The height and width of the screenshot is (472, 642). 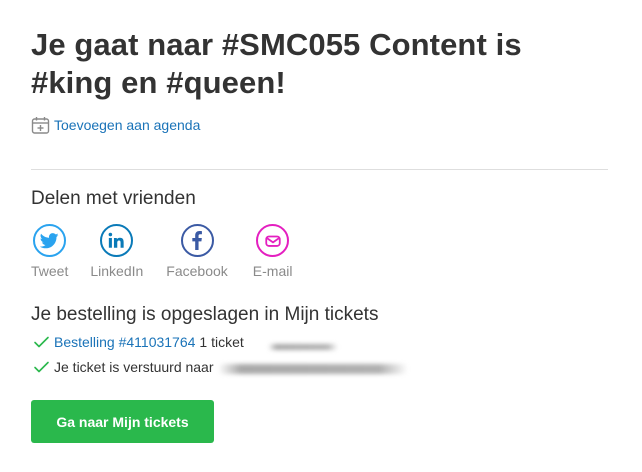 What do you see at coordinates (273, 240) in the screenshot?
I see `email-icon` at bounding box center [273, 240].